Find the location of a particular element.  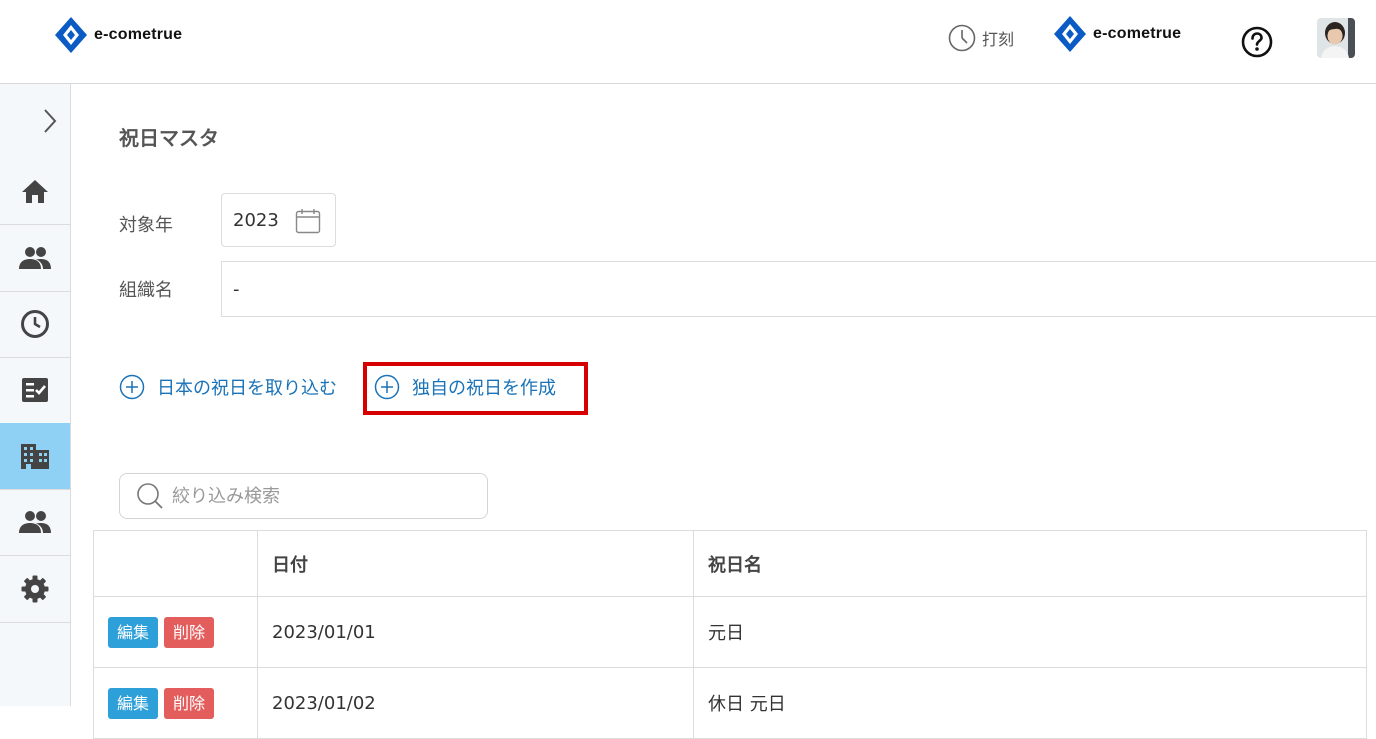

year-picker: 2023 is located at coordinates (278, 220).